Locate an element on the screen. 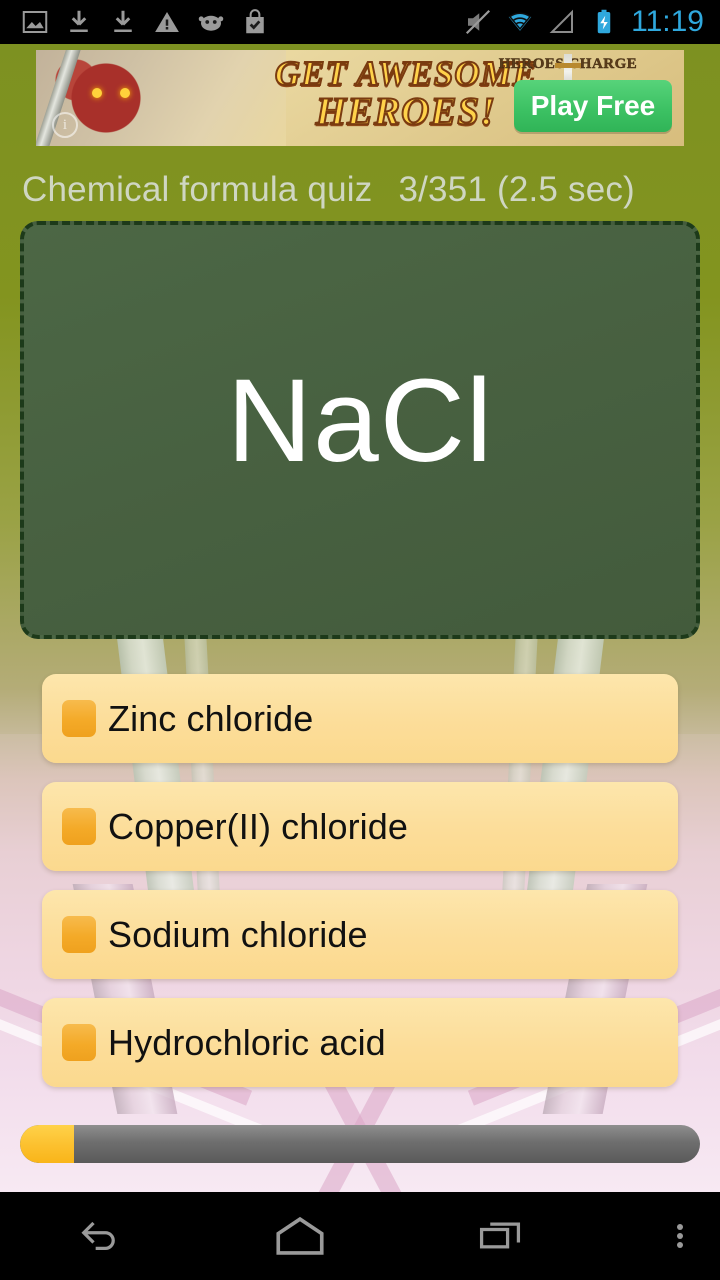 This screenshot has width=720, height=1280. status-bar-right-icons: 11:19 is located at coordinates (591, 22).